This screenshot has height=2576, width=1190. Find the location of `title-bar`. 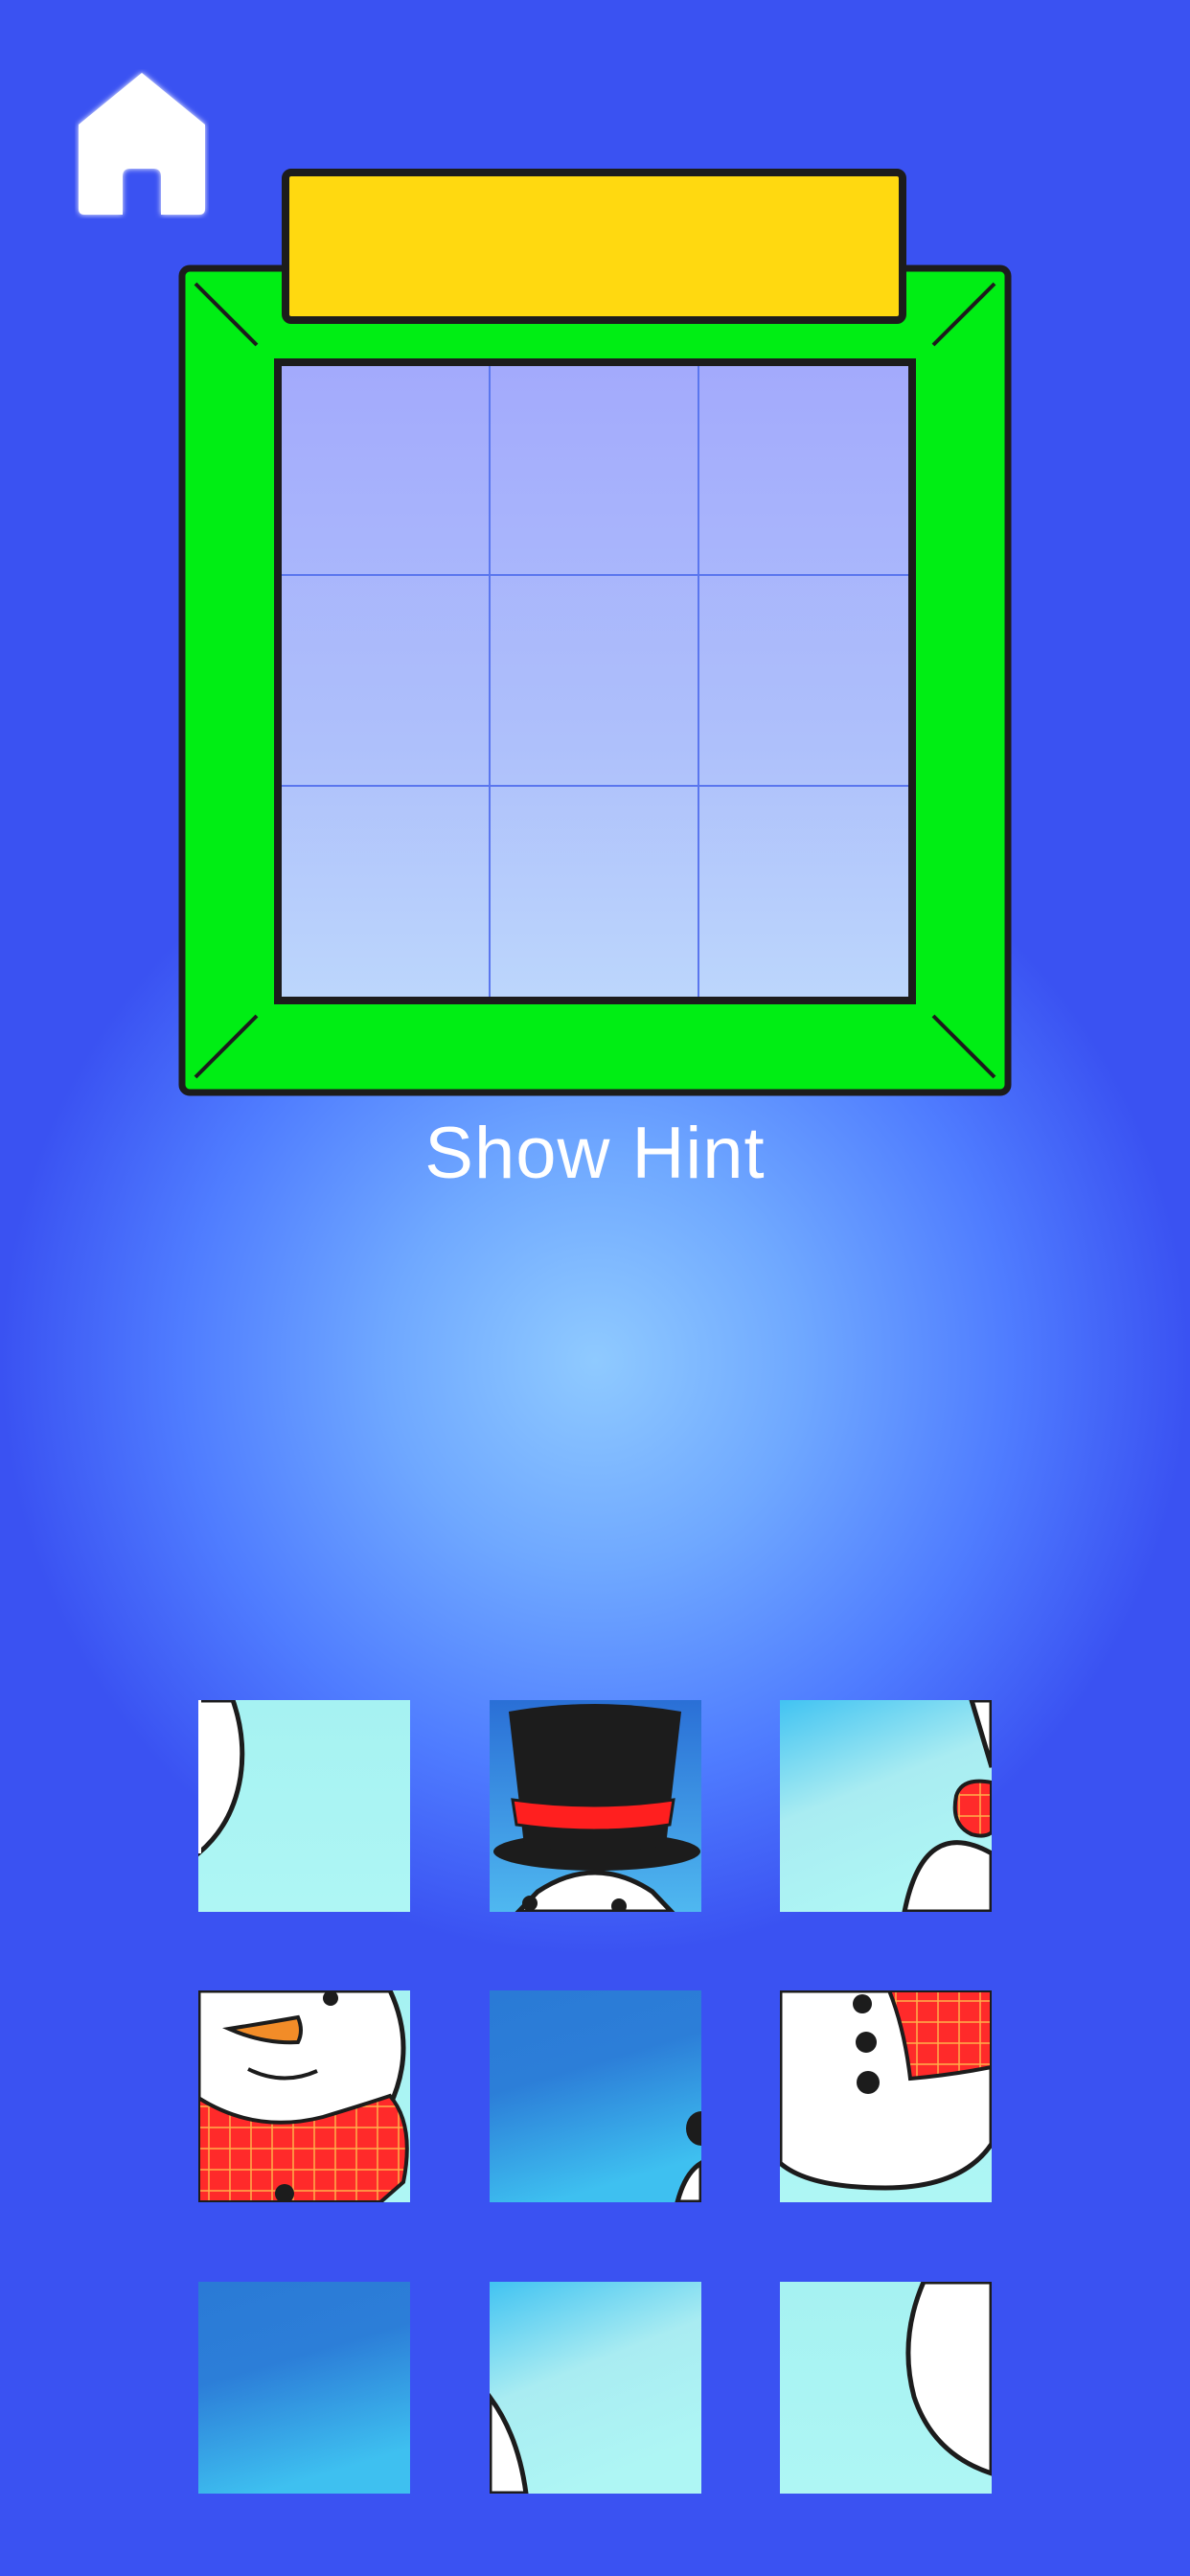

title-bar is located at coordinates (594, 246).